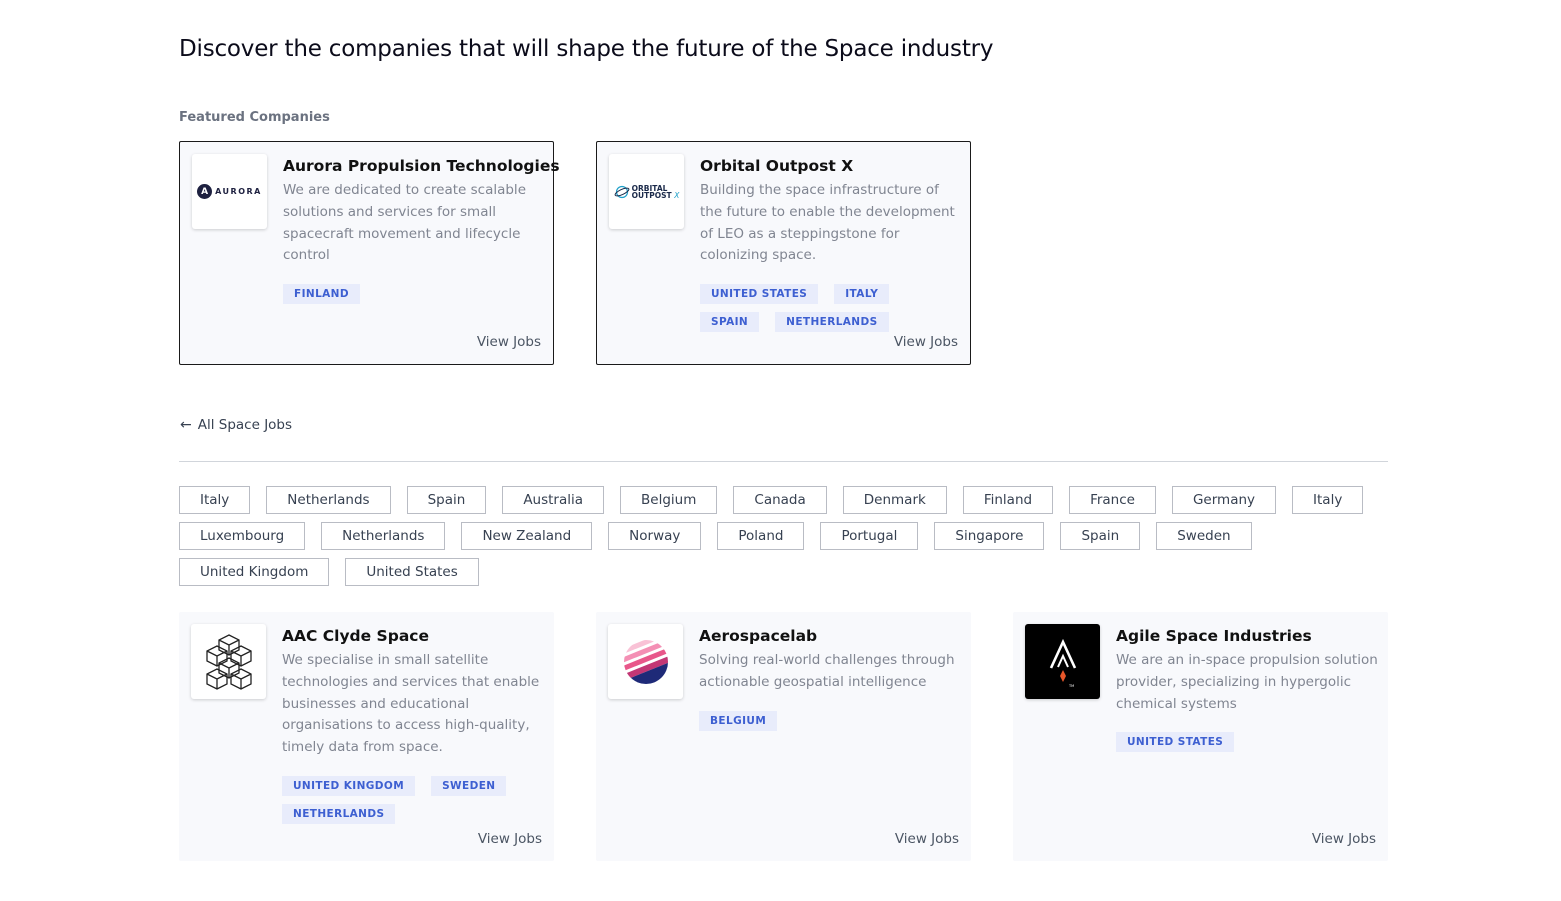 The height and width of the screenshot is (901, 1561). I want to click on filter-chip-sweden: Sweden, so click(1204, 536).